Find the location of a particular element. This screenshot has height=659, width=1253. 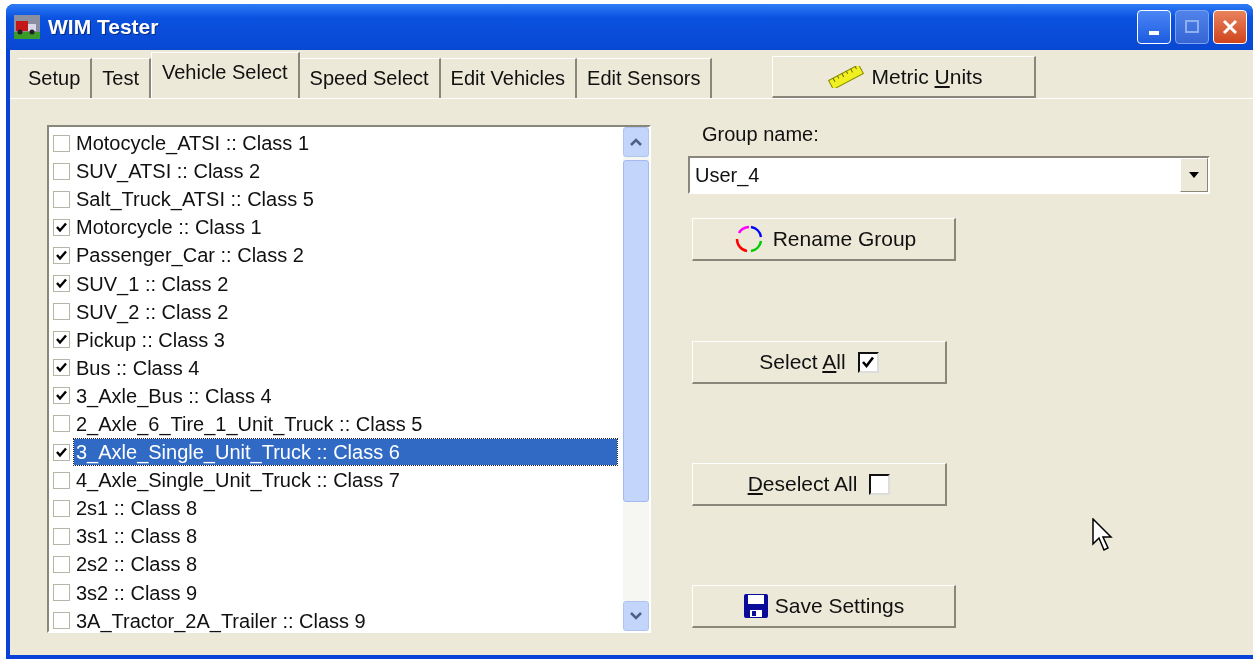

maximize-icon is located at coordinates (1192, 27).